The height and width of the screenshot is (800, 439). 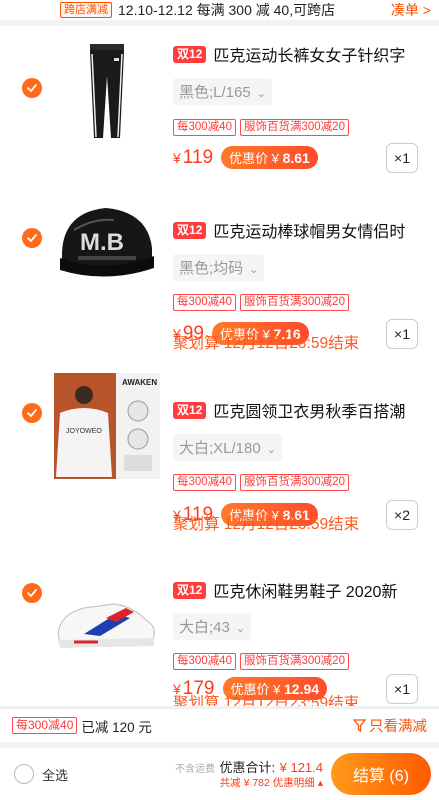 I want to click on sku-text: 黑色;均码, so click(x=211, y=268).